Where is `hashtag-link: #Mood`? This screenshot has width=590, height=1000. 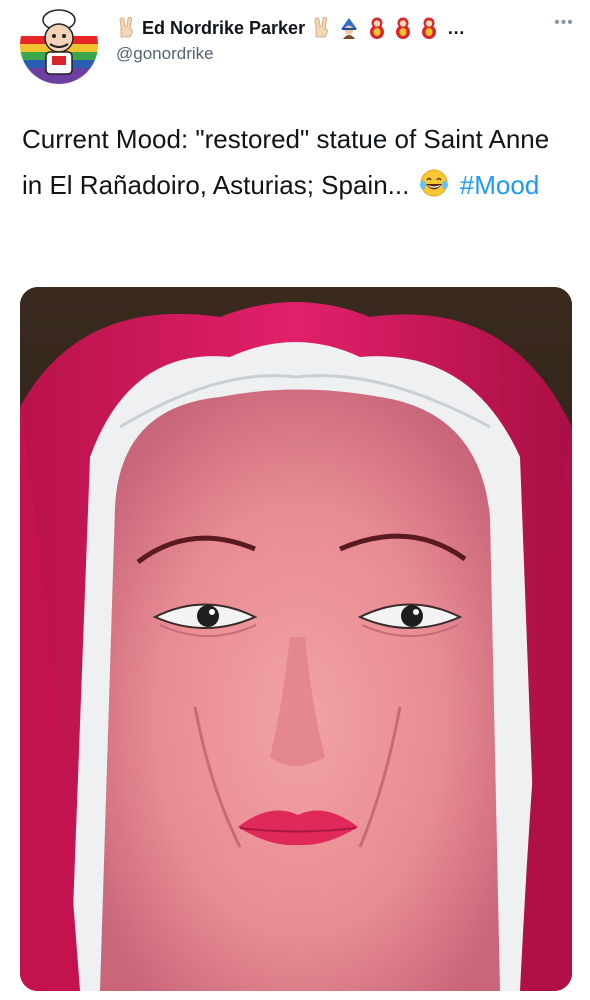
hashtag-link: #Mood is located at coordinates (500, 185).